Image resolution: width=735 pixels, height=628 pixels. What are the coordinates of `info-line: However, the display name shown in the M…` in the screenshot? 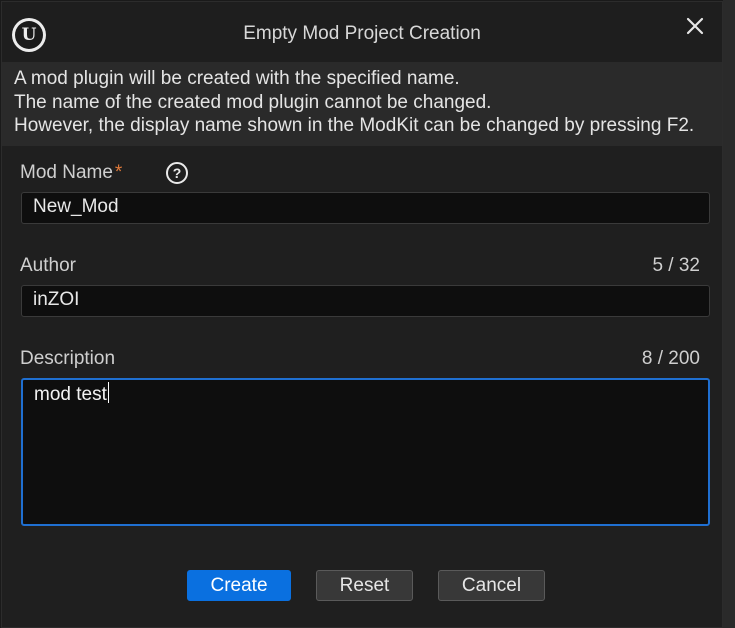 It's located at (354, 125).